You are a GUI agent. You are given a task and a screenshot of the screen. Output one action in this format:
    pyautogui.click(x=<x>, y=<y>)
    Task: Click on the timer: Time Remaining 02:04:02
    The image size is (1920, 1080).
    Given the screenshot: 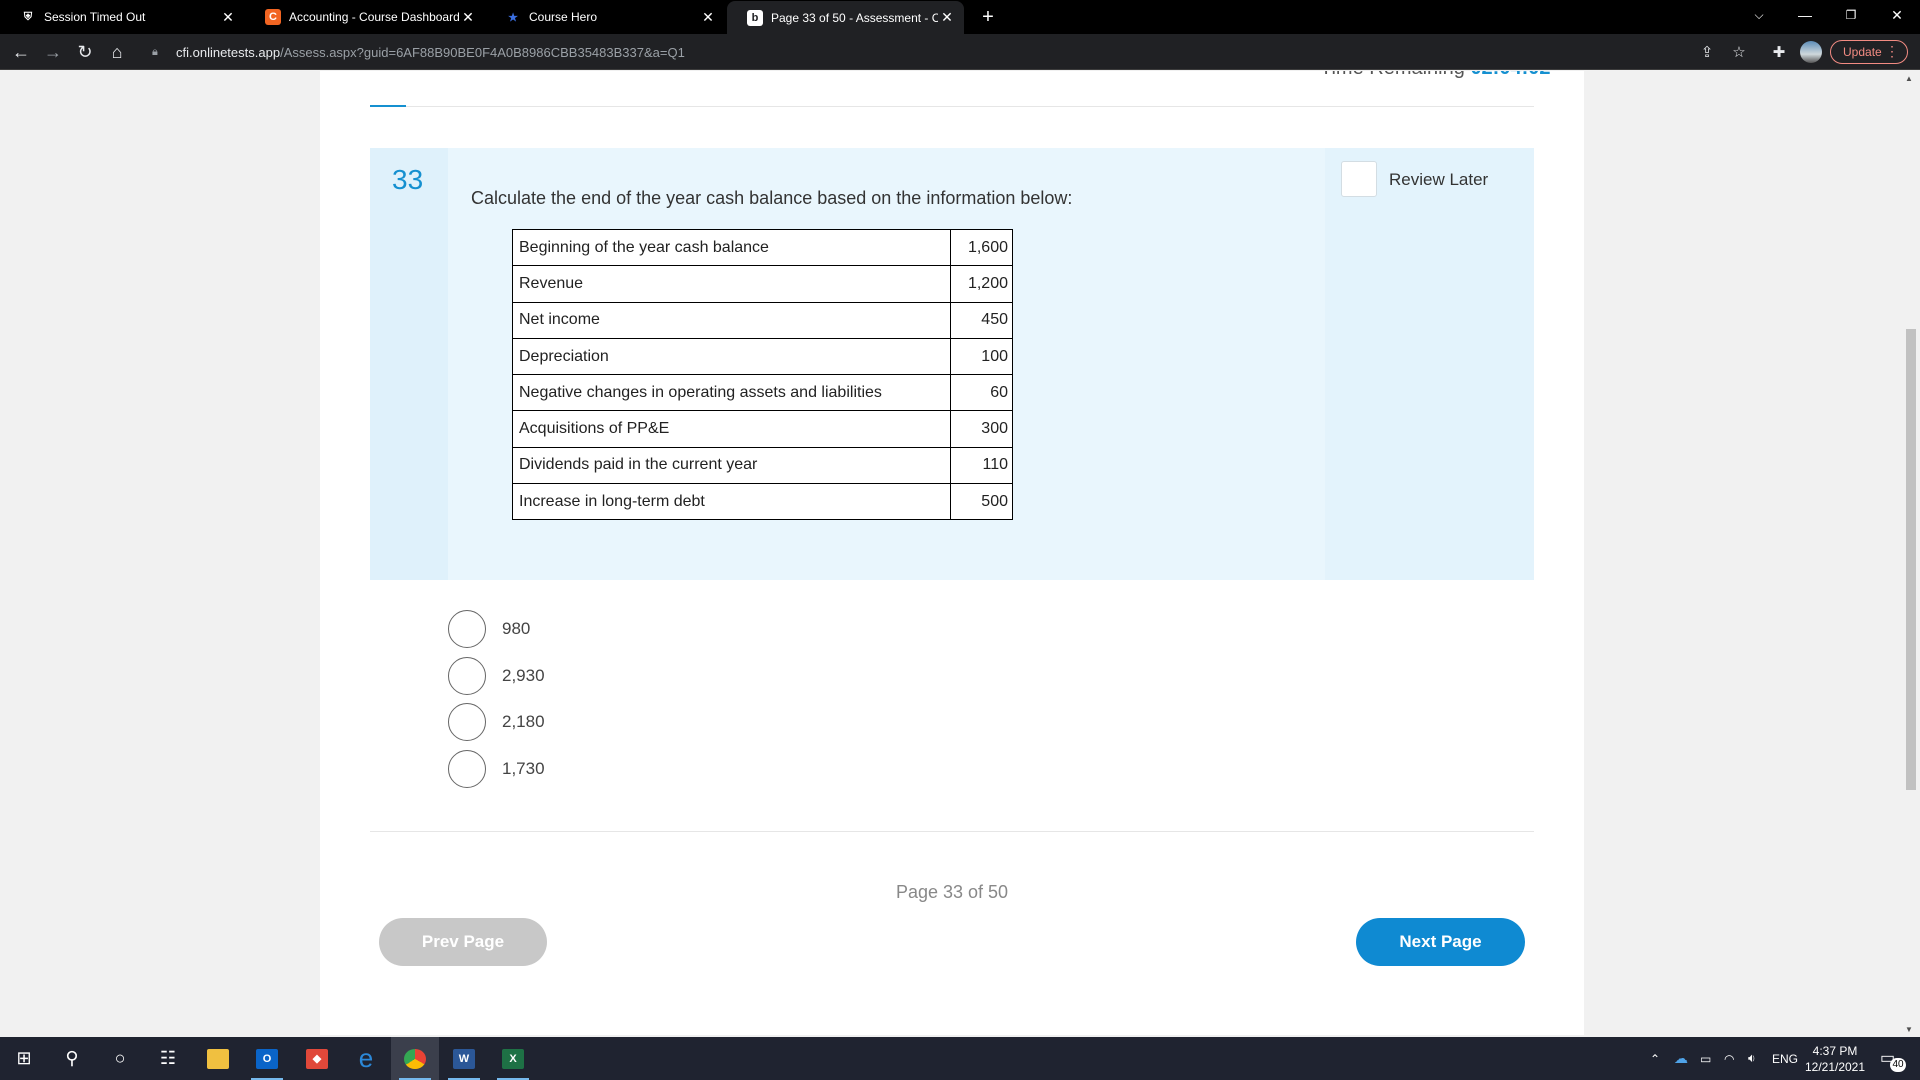 What is the action you would take?
    pyautogui.click(x=1435, y=75)
    